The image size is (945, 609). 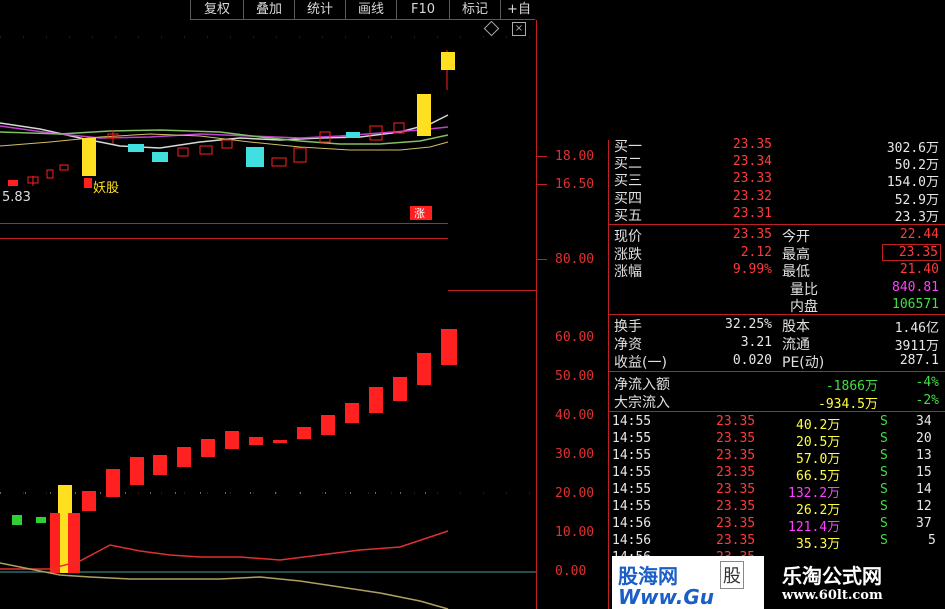 I want to click on orderbook-volume: 154.0万, so click(x=912, y=182).